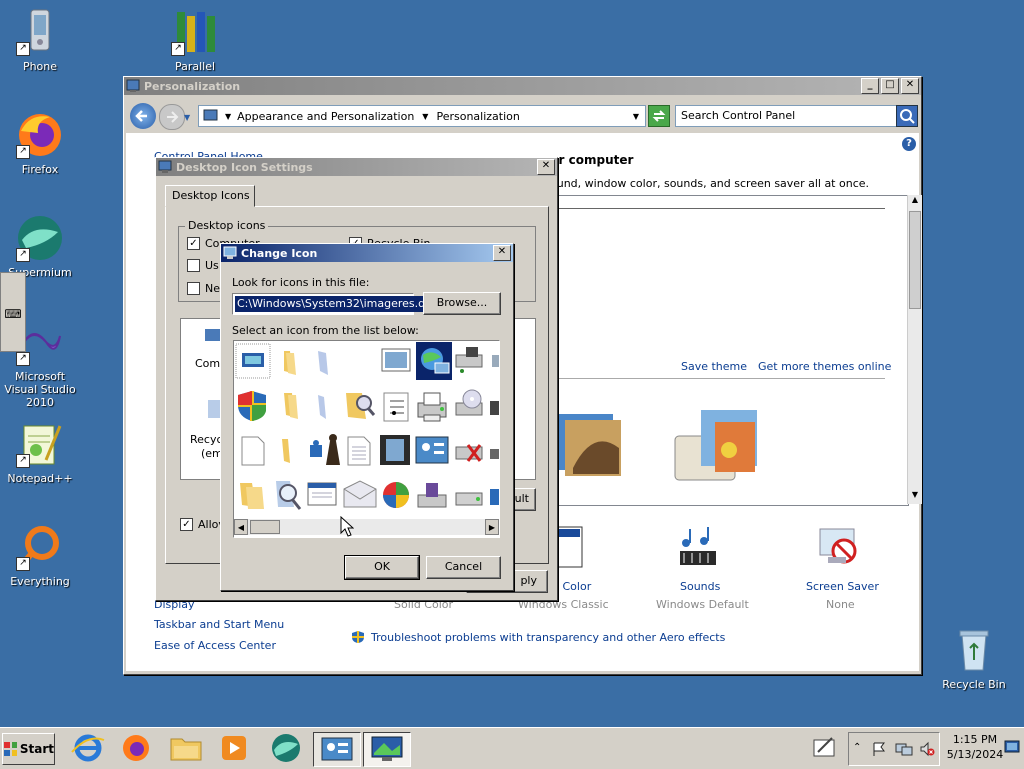  I want to click on icon-cell-cd-drive, so click(469, 402).